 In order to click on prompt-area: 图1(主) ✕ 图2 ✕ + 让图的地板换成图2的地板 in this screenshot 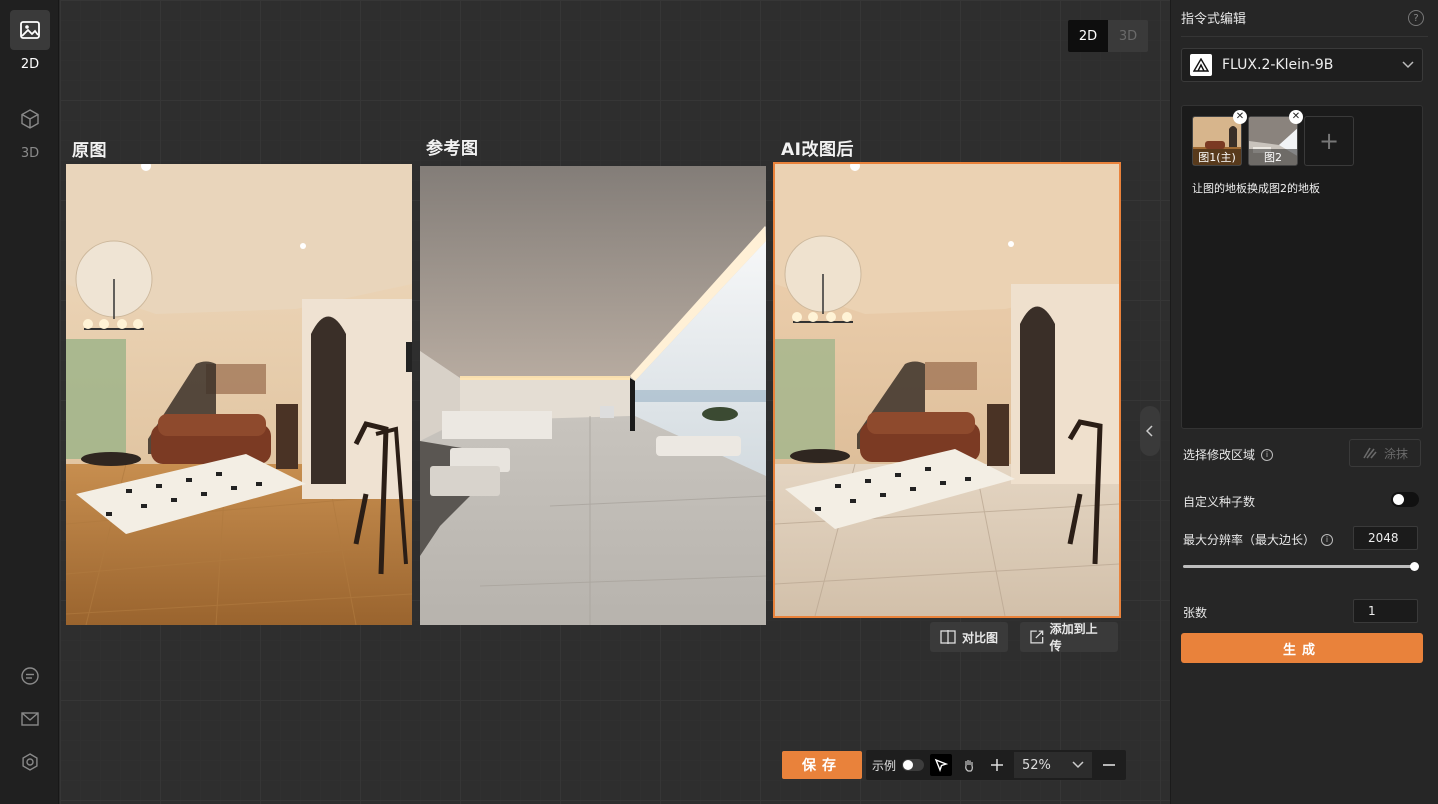, I will do `click(1302, 267)`.